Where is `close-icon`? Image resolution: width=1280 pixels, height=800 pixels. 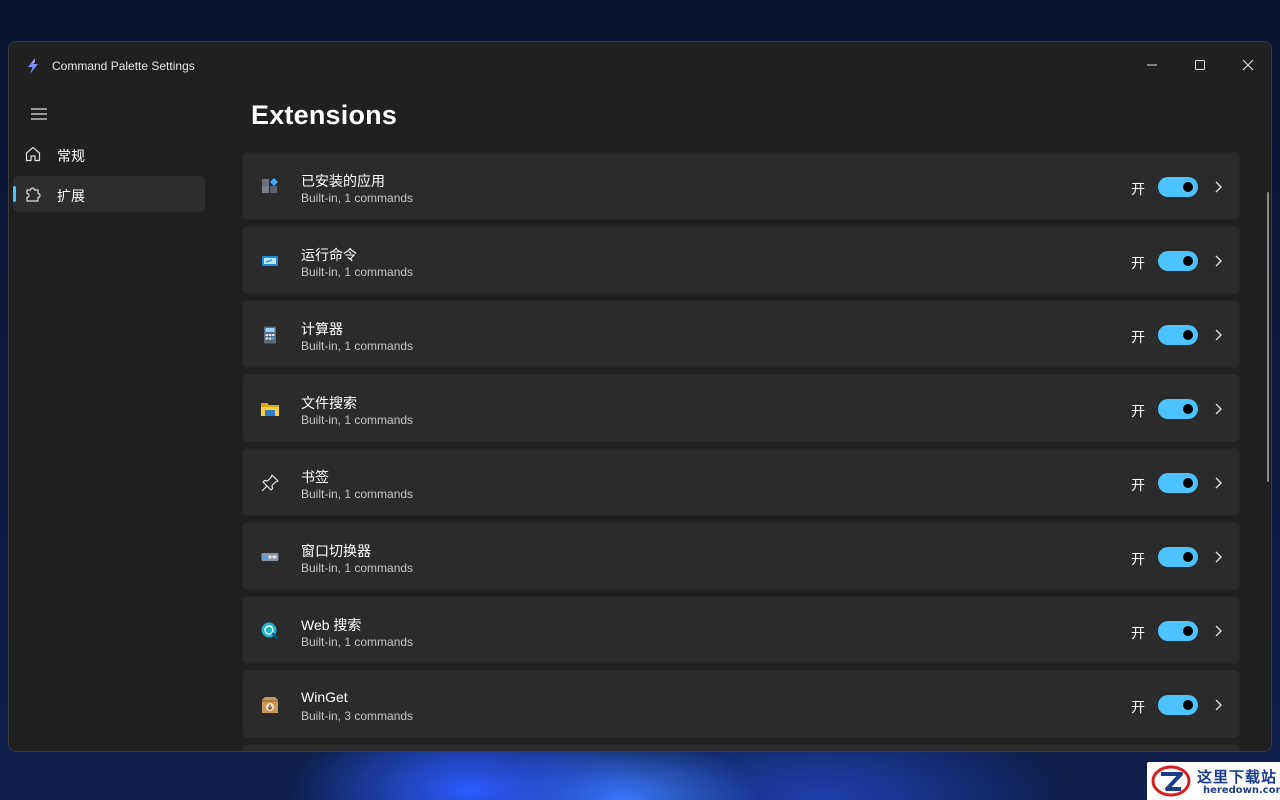 close-icon is located at coordinates (1248, 65).